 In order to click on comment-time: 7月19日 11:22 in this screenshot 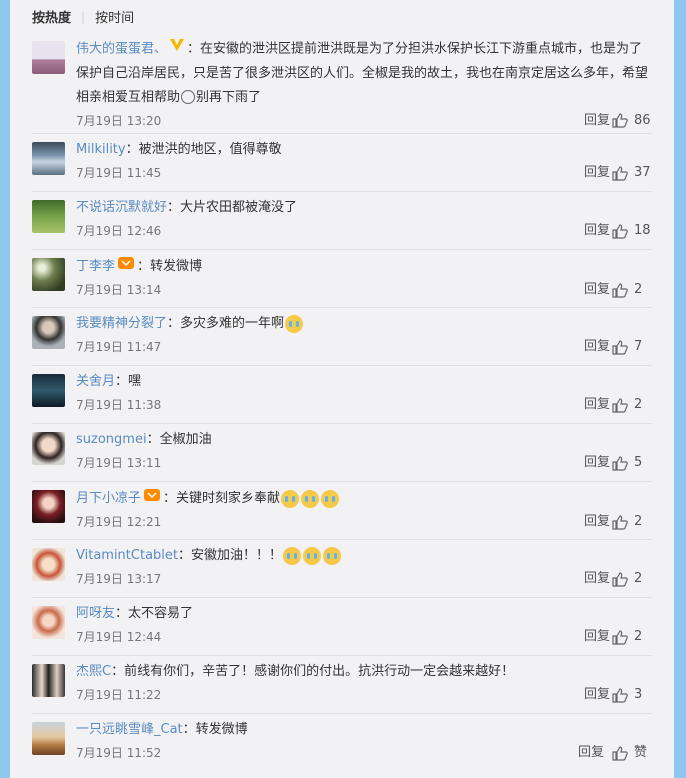, I will do `click(119, 695)`.